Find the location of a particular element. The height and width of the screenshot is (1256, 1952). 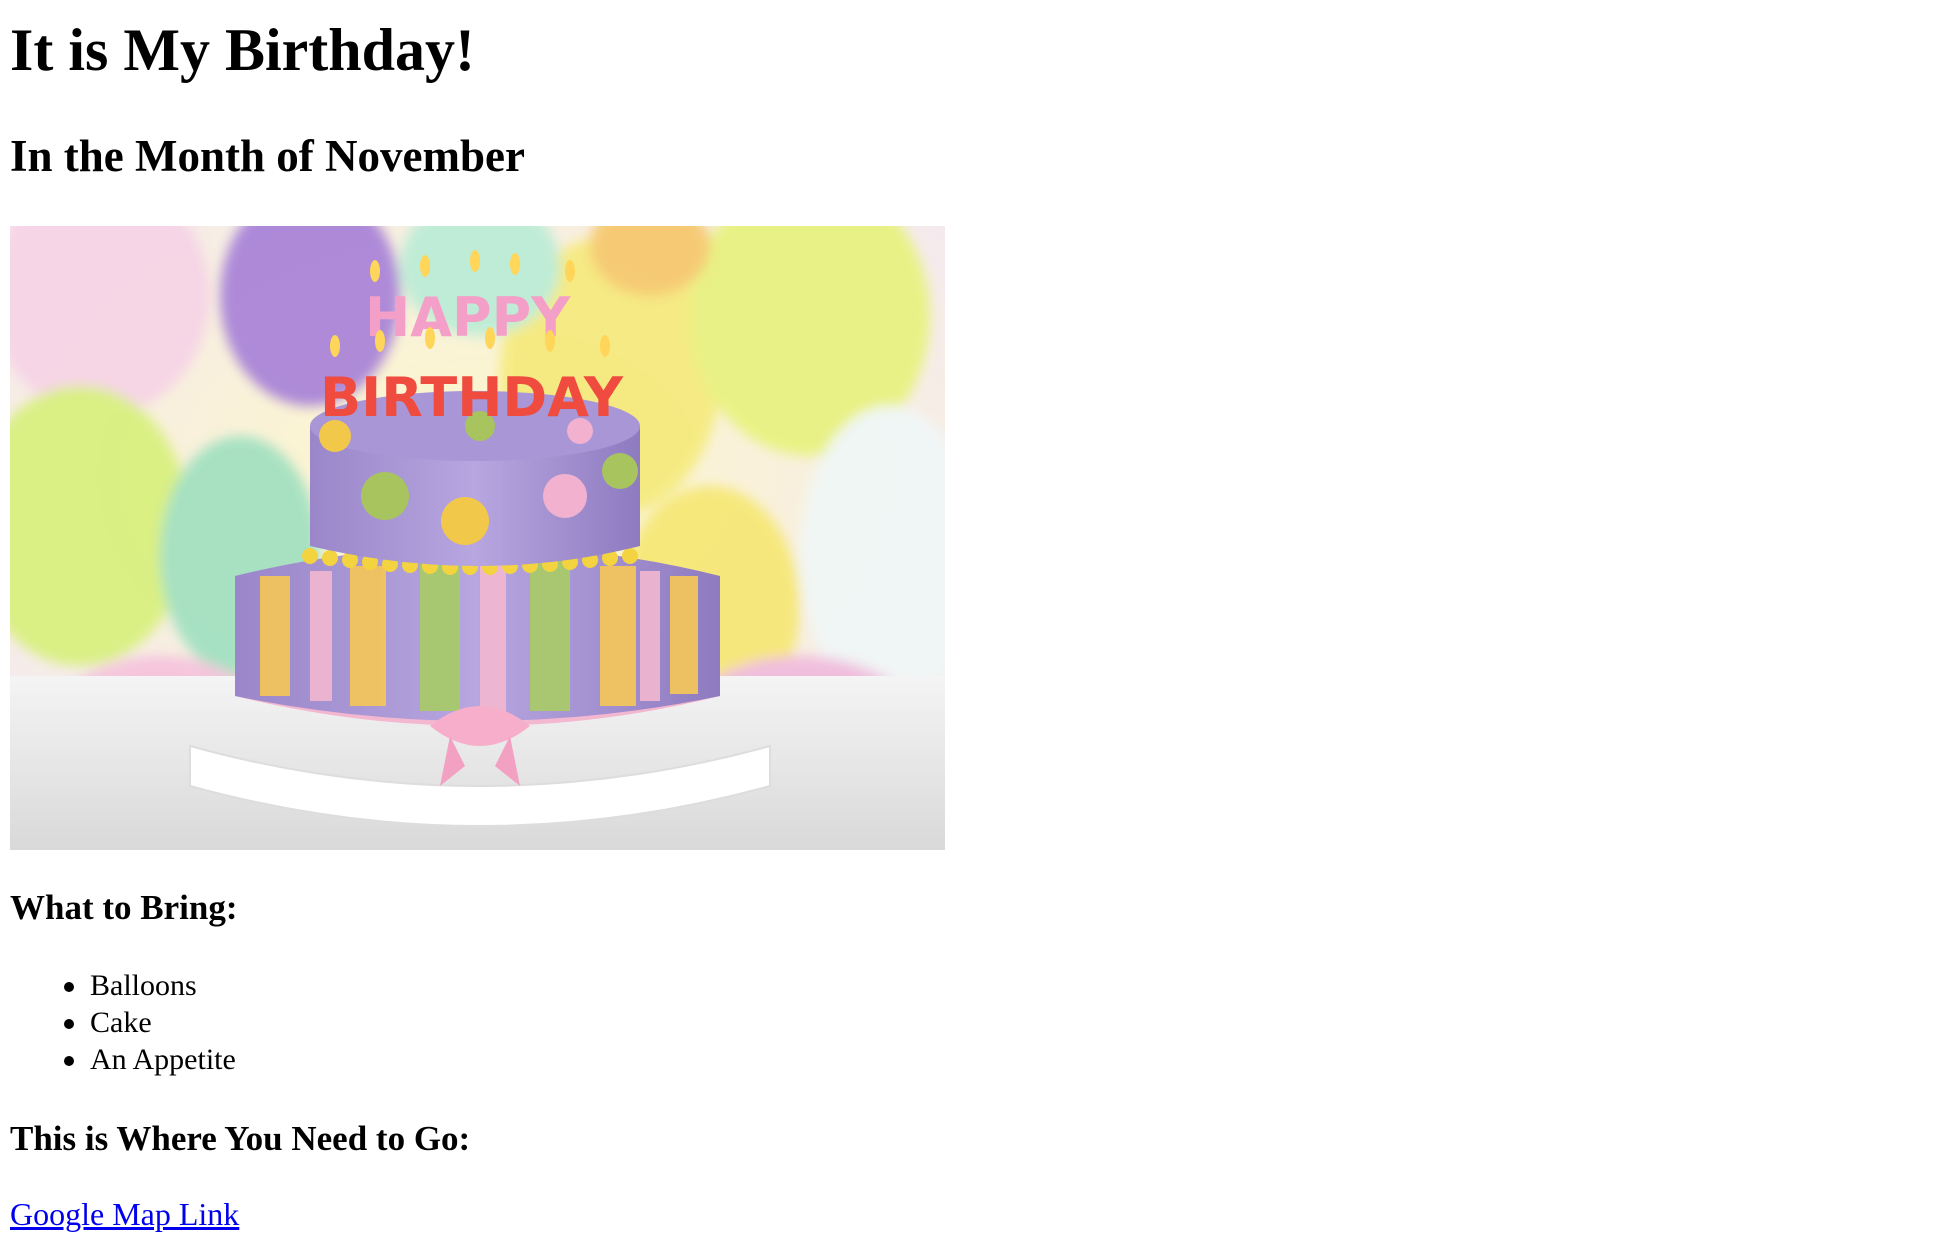

page-subtitle: In the Month of November is located at coordinates (267, 156).